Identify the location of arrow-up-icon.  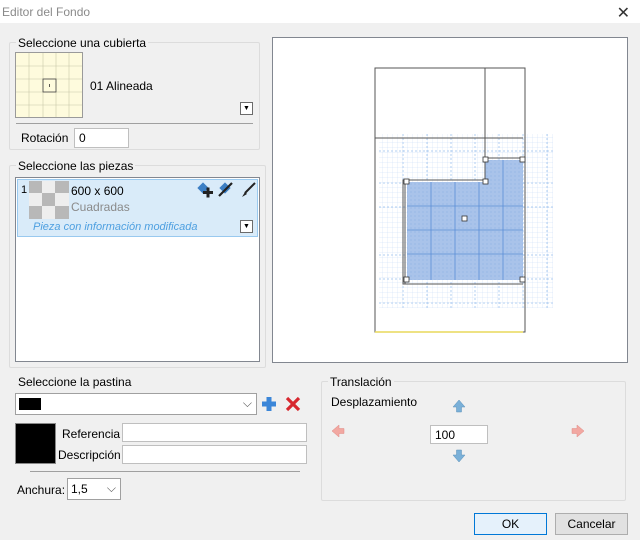
(459, 406).